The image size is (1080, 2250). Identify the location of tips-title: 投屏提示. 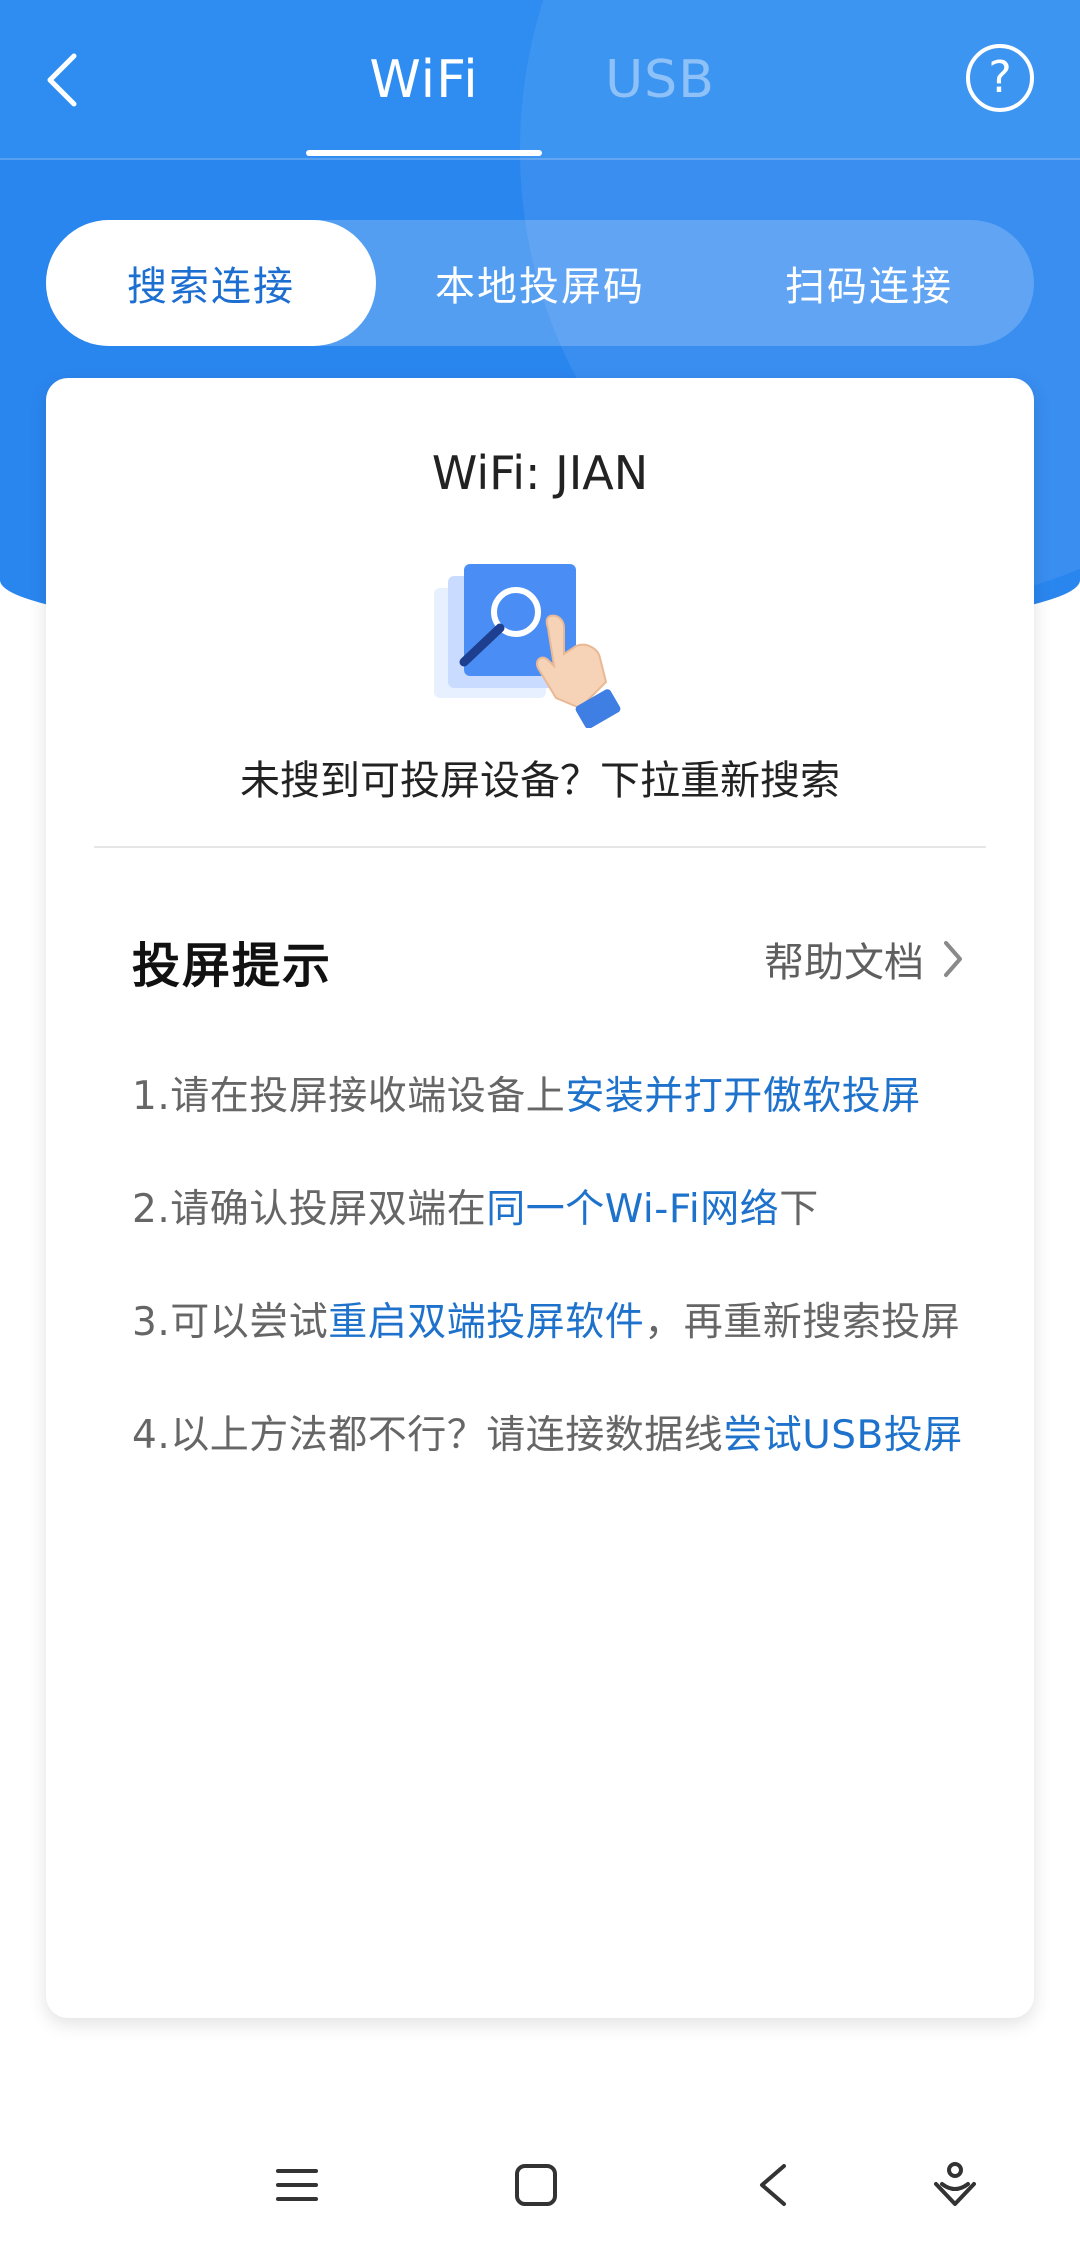
(232, 966).